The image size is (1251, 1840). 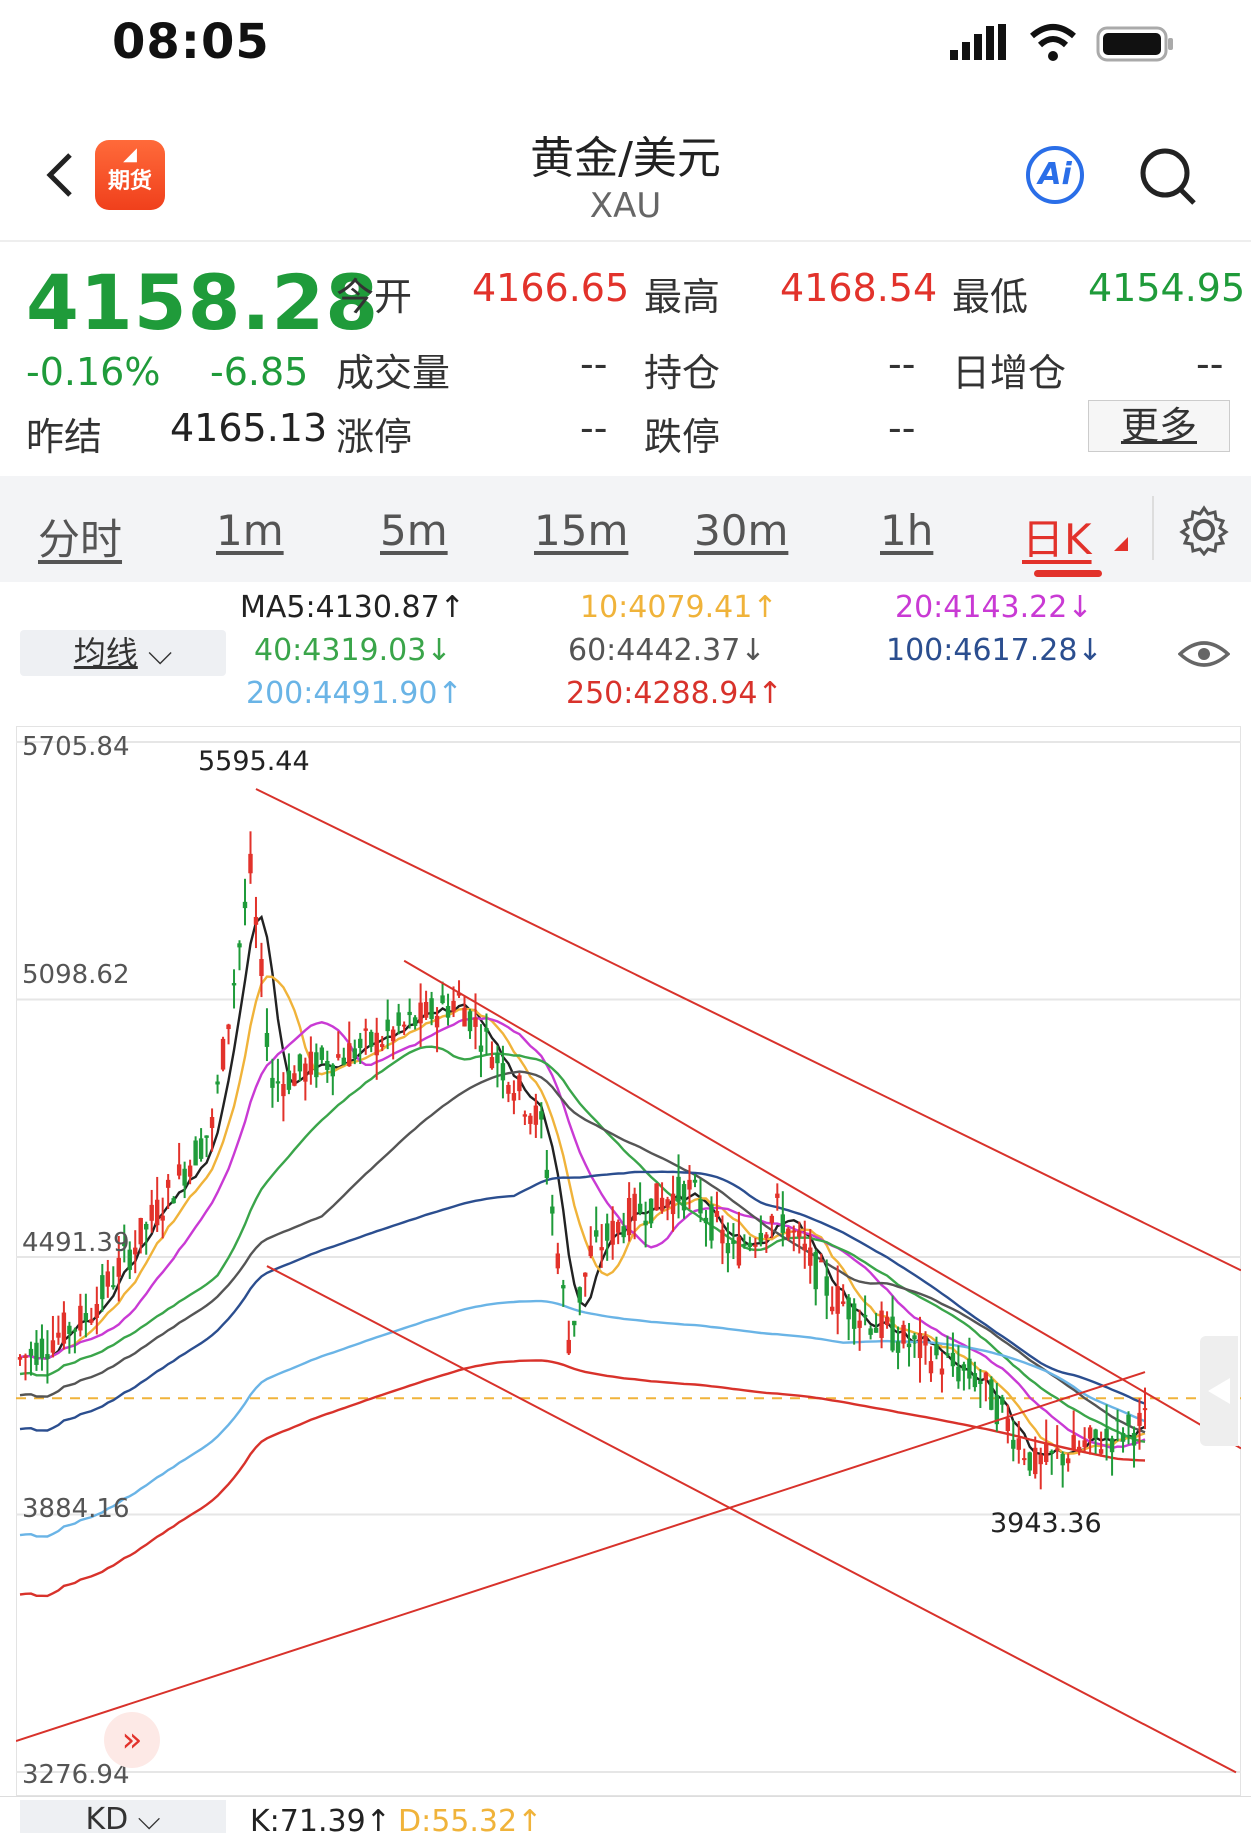 What do you see at coordinates (1168, 177) in the screenshot?
I see `search-icon` at bounding box center [1168, 177].